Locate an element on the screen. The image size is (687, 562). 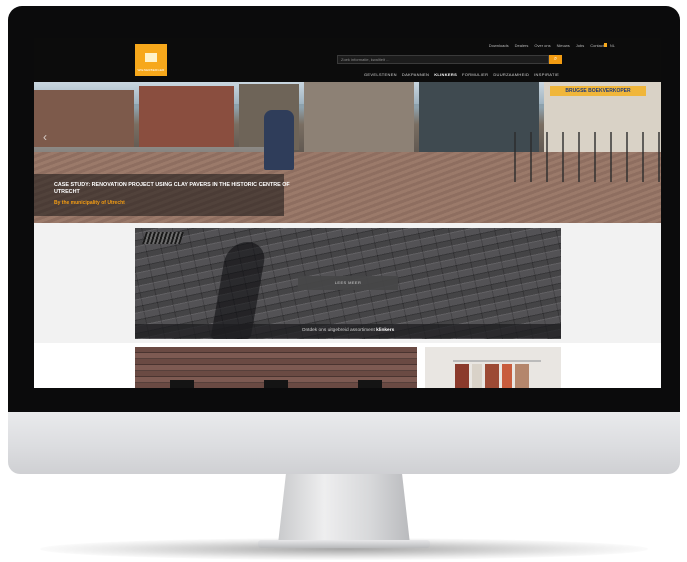
feature-caption-bold: klinkers is located at coordinates (385, 330).